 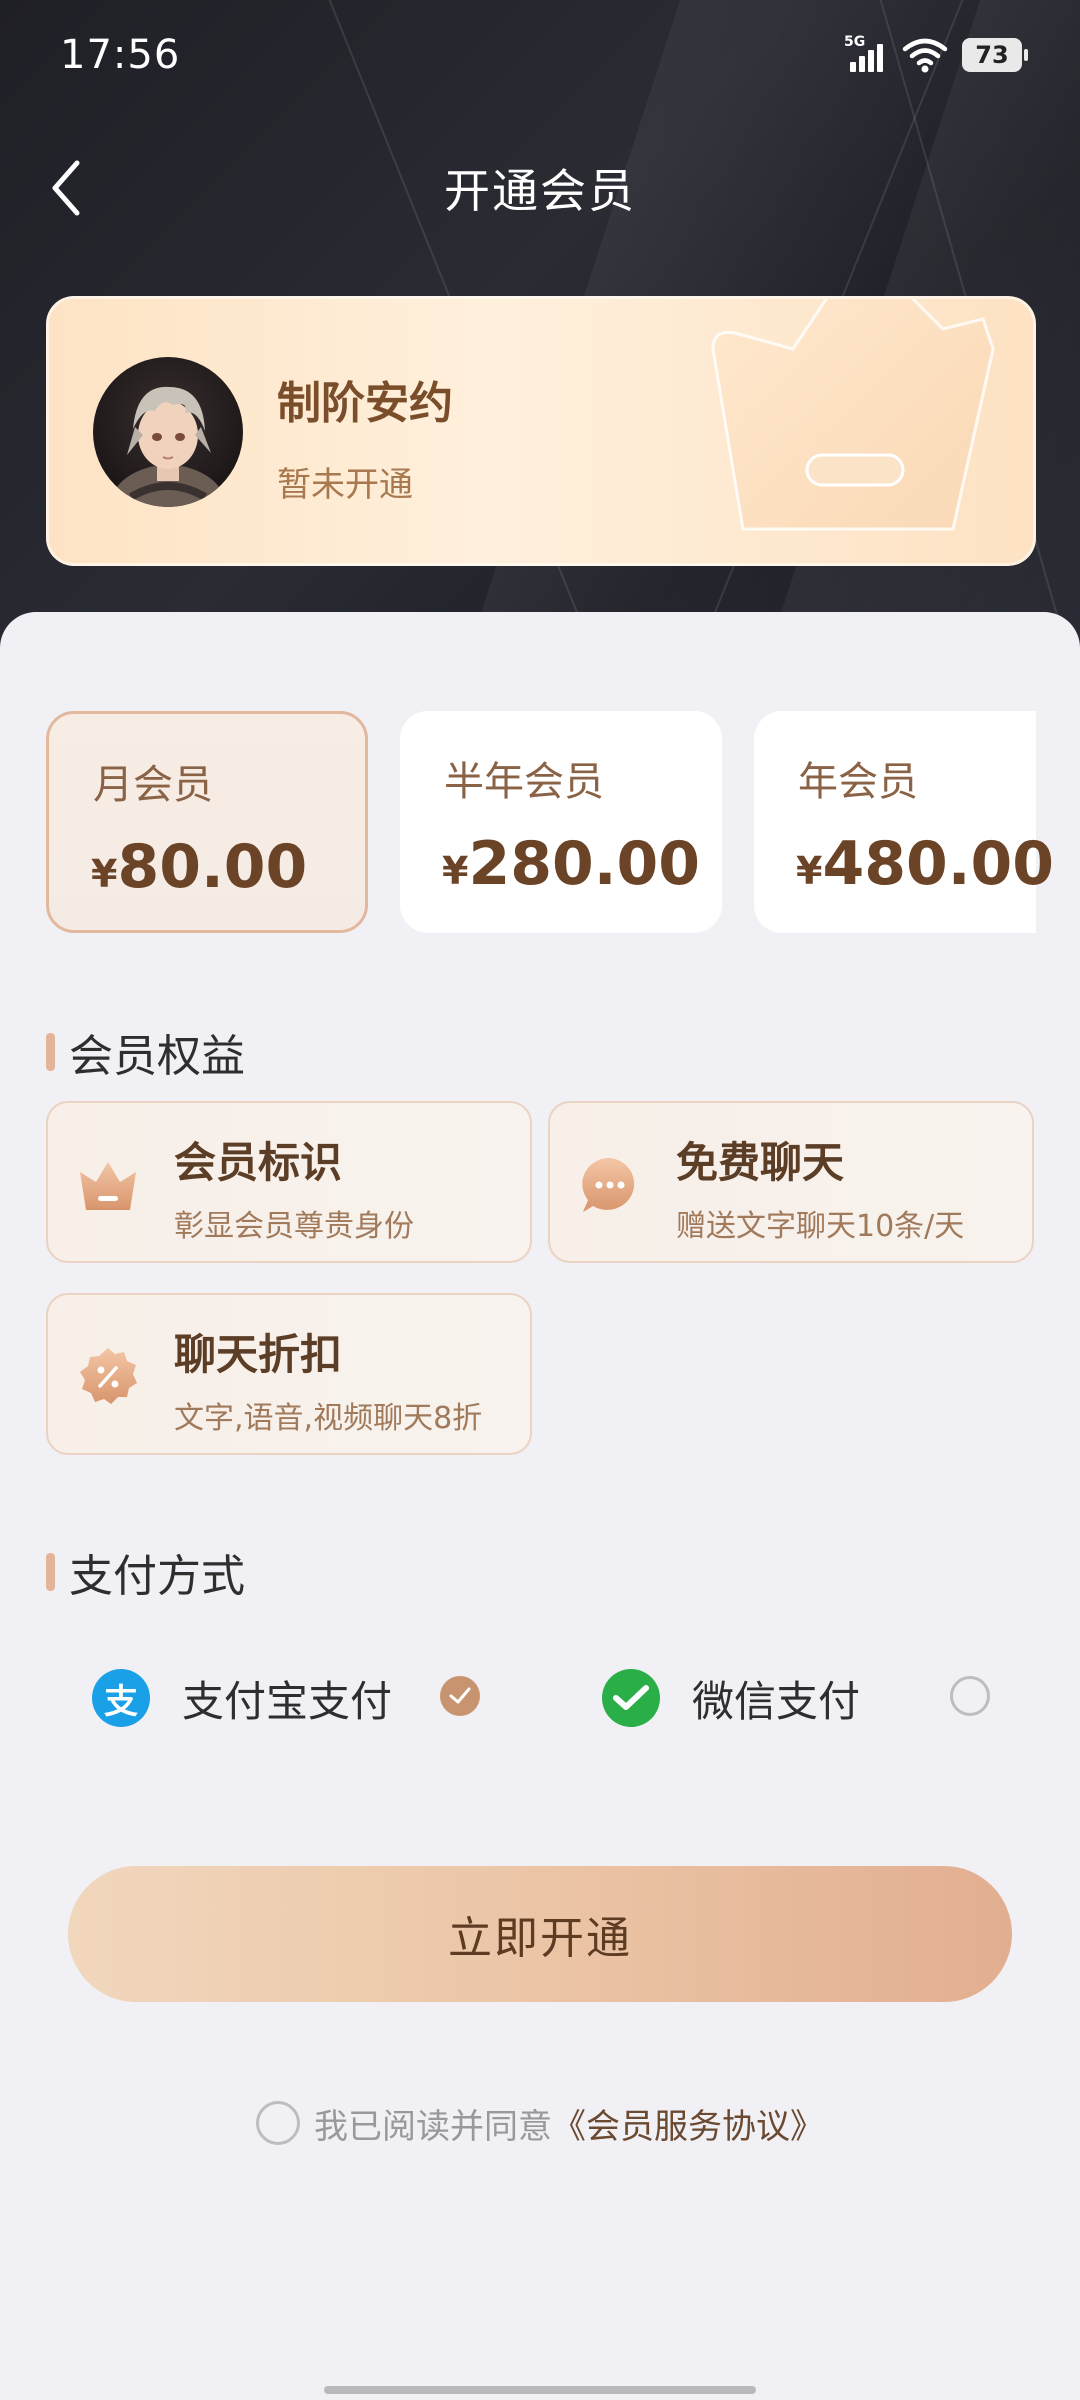 I want to click on payment-label: 支付宝支付, so click(x=287, y=1701).